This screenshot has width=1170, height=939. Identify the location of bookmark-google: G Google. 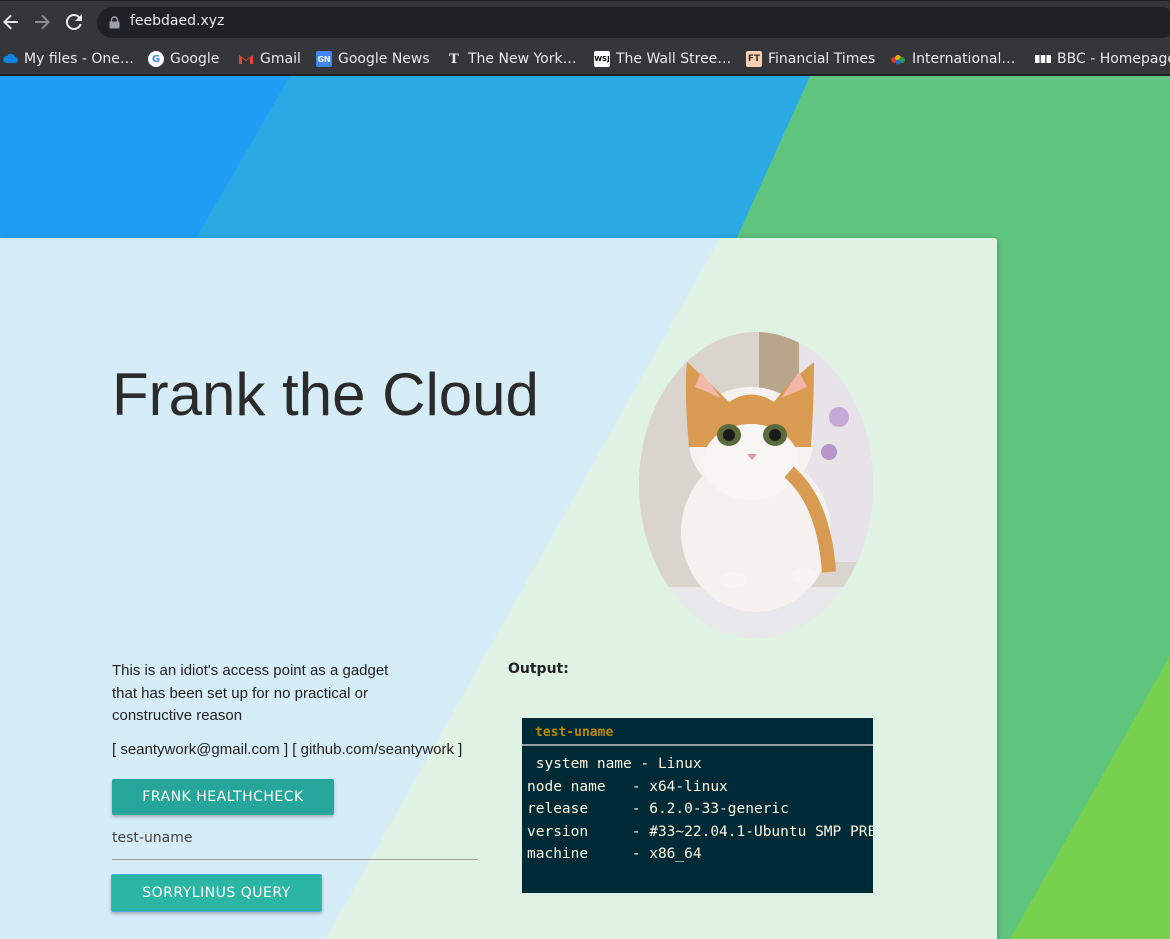
(183, 59).